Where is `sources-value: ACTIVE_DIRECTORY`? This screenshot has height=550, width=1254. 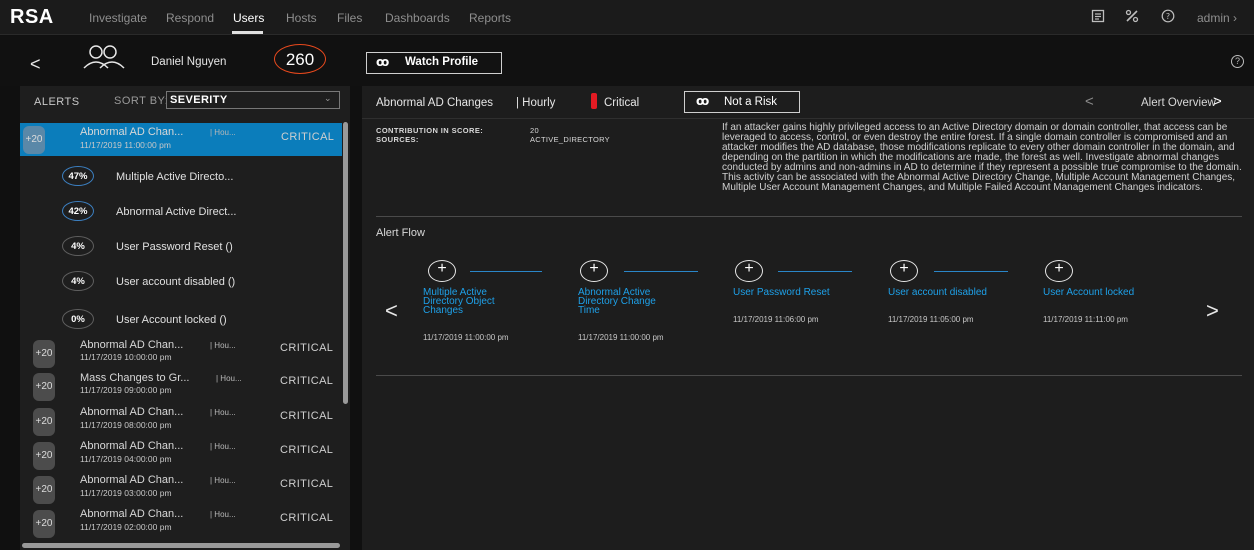 sources-value: ACTIVE_DIRECTORY is located at coordinates (570, 139).